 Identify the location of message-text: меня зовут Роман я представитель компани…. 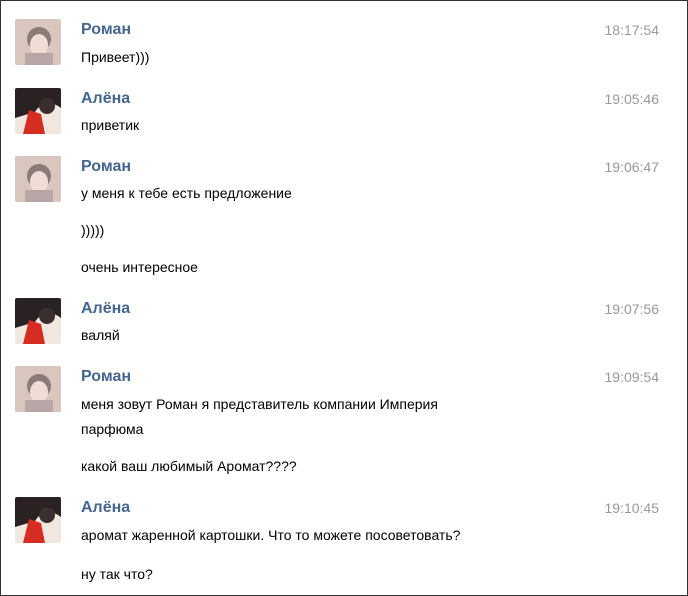
(259, 404).